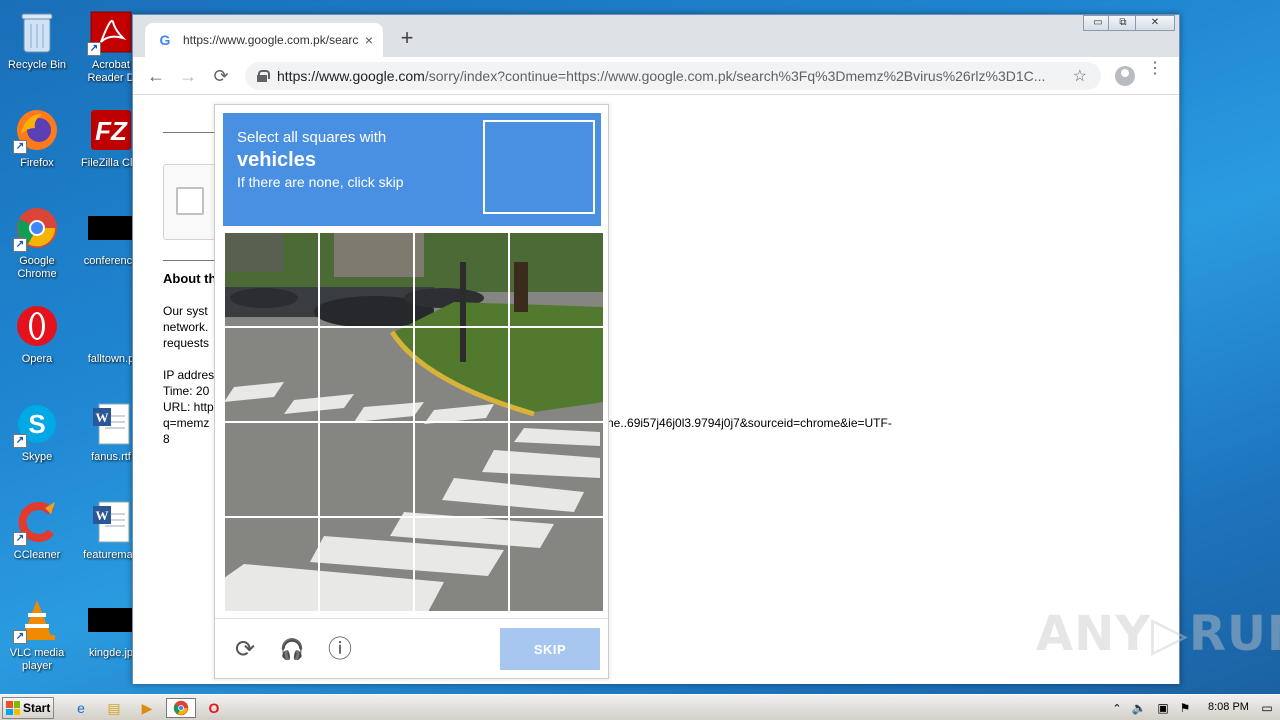  What do you see at coordinates (114, 708) in the screenshot?
I see `file-explorer-icon: ▤` at bounding box center [114, 708].